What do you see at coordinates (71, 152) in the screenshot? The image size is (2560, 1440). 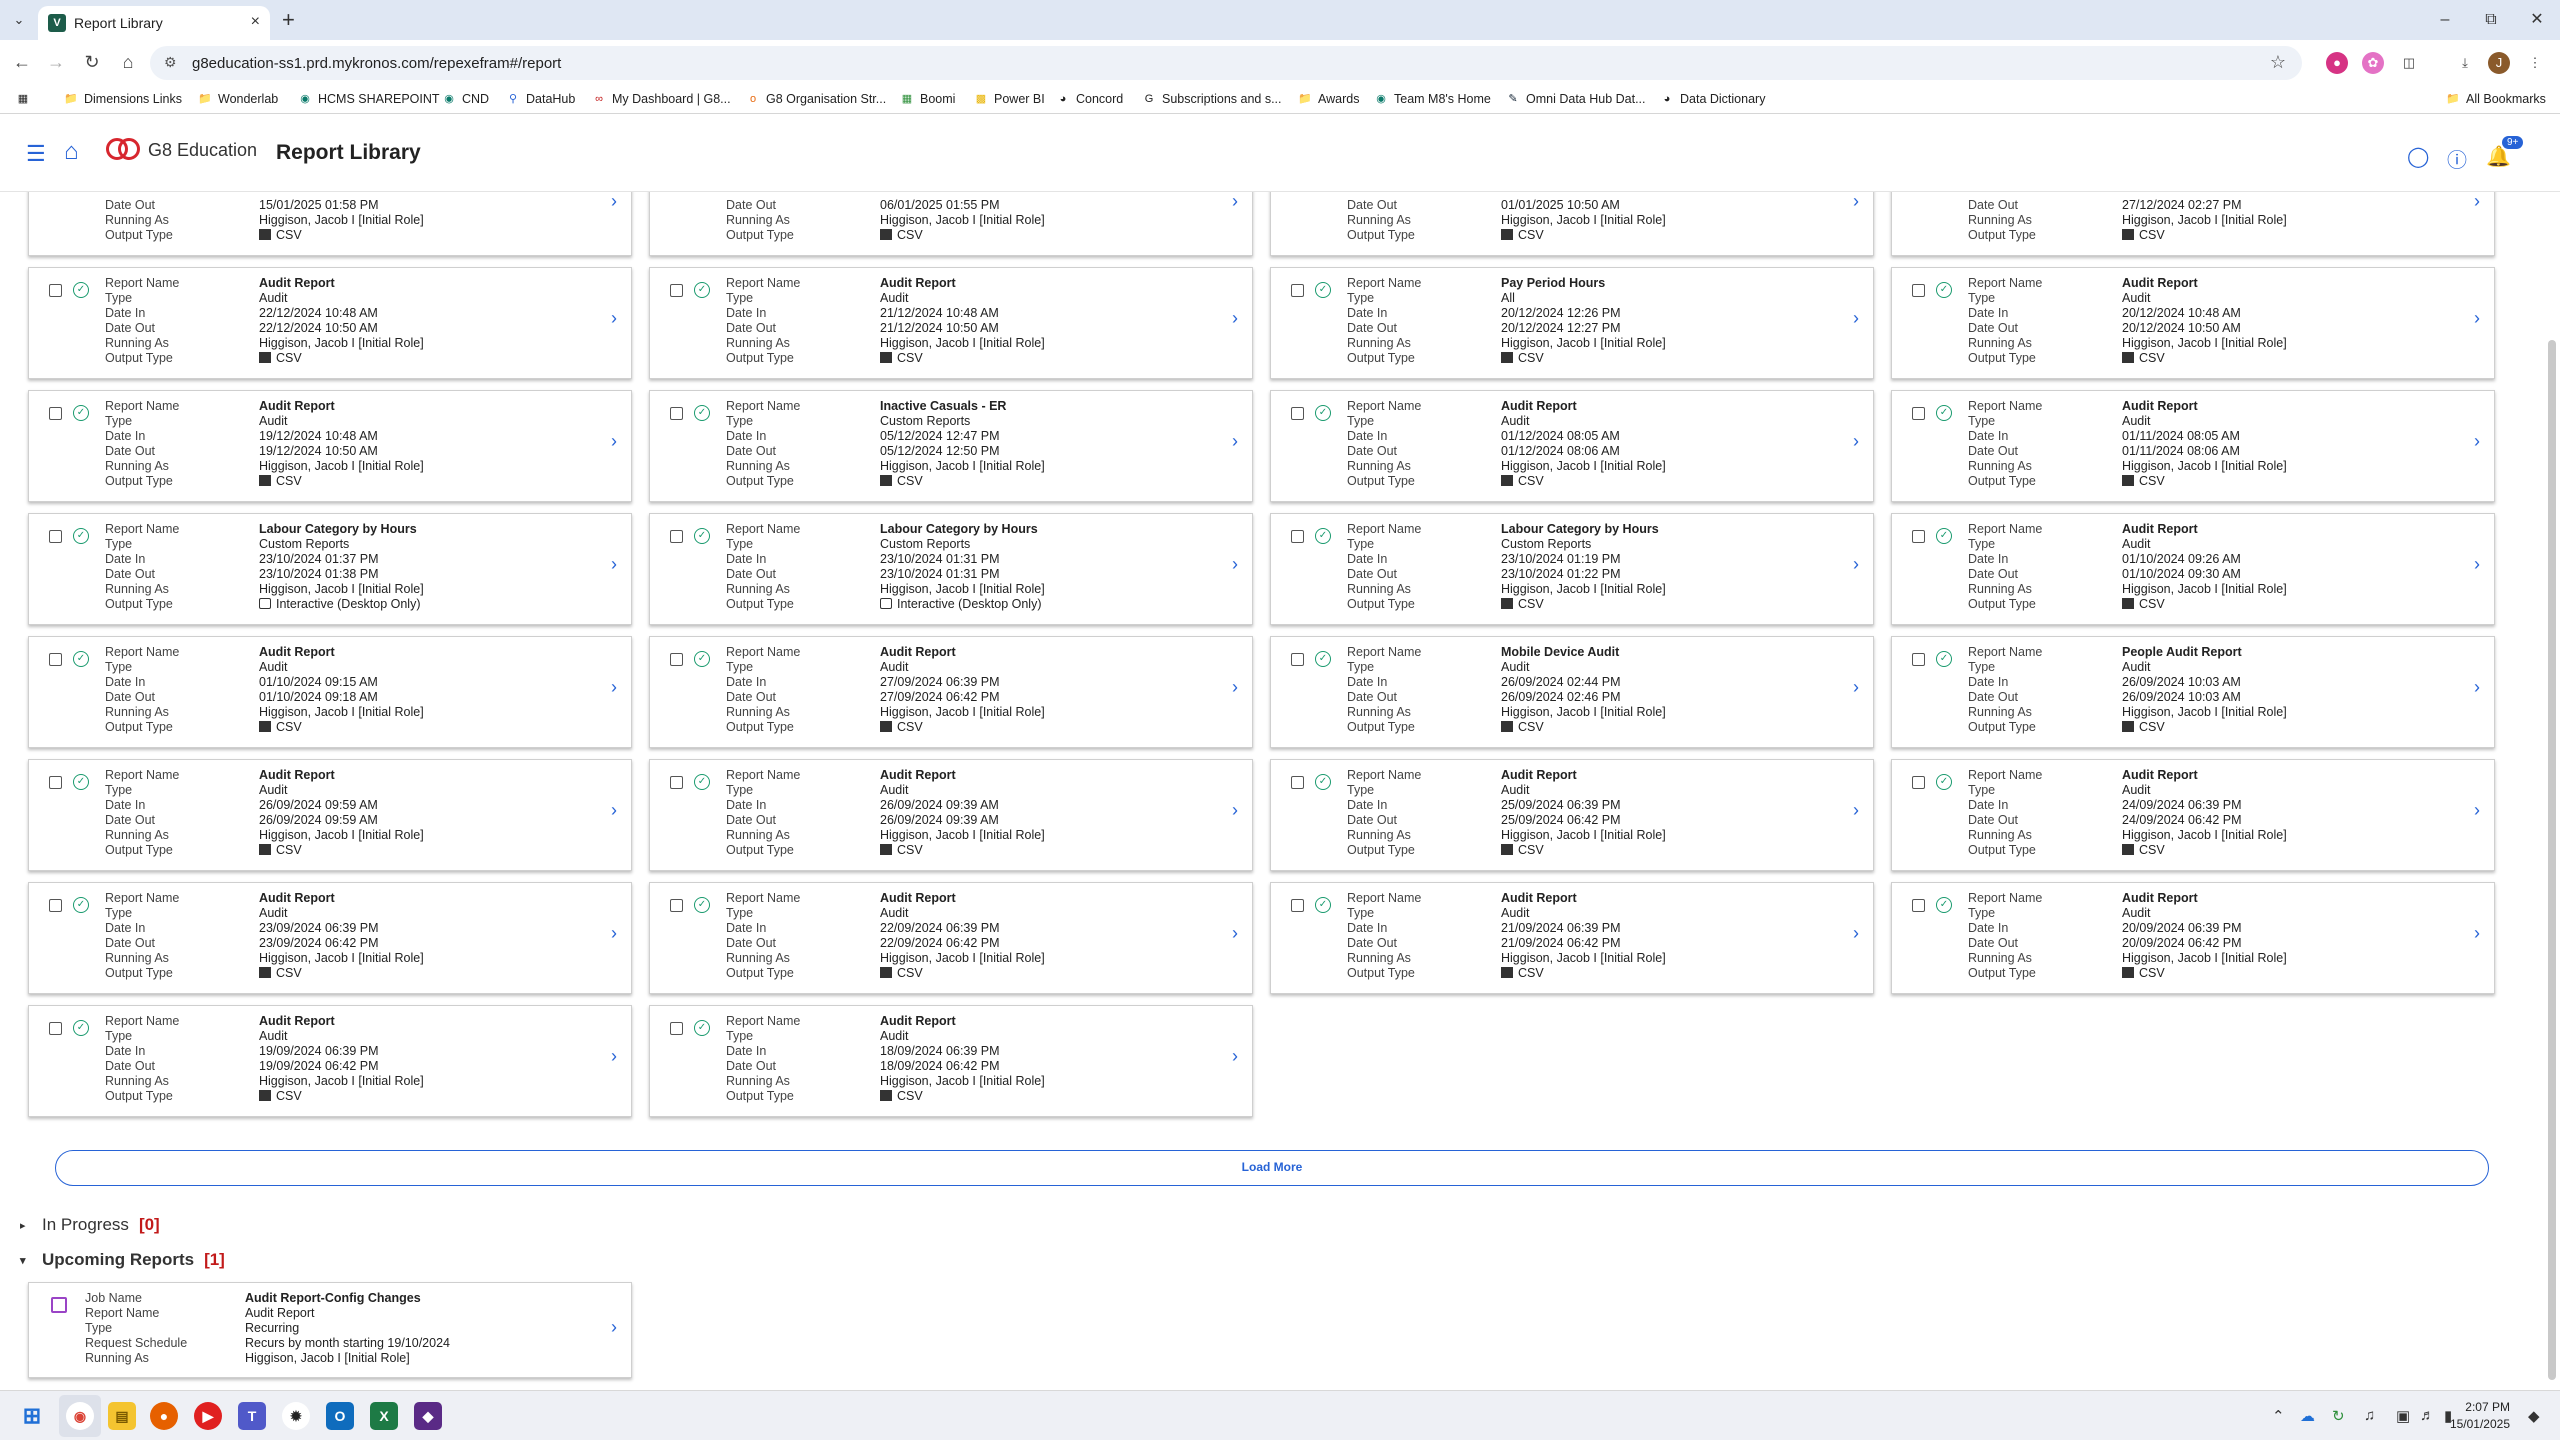 I see `home-icon: ⌂` at bounding box center [71, 152].